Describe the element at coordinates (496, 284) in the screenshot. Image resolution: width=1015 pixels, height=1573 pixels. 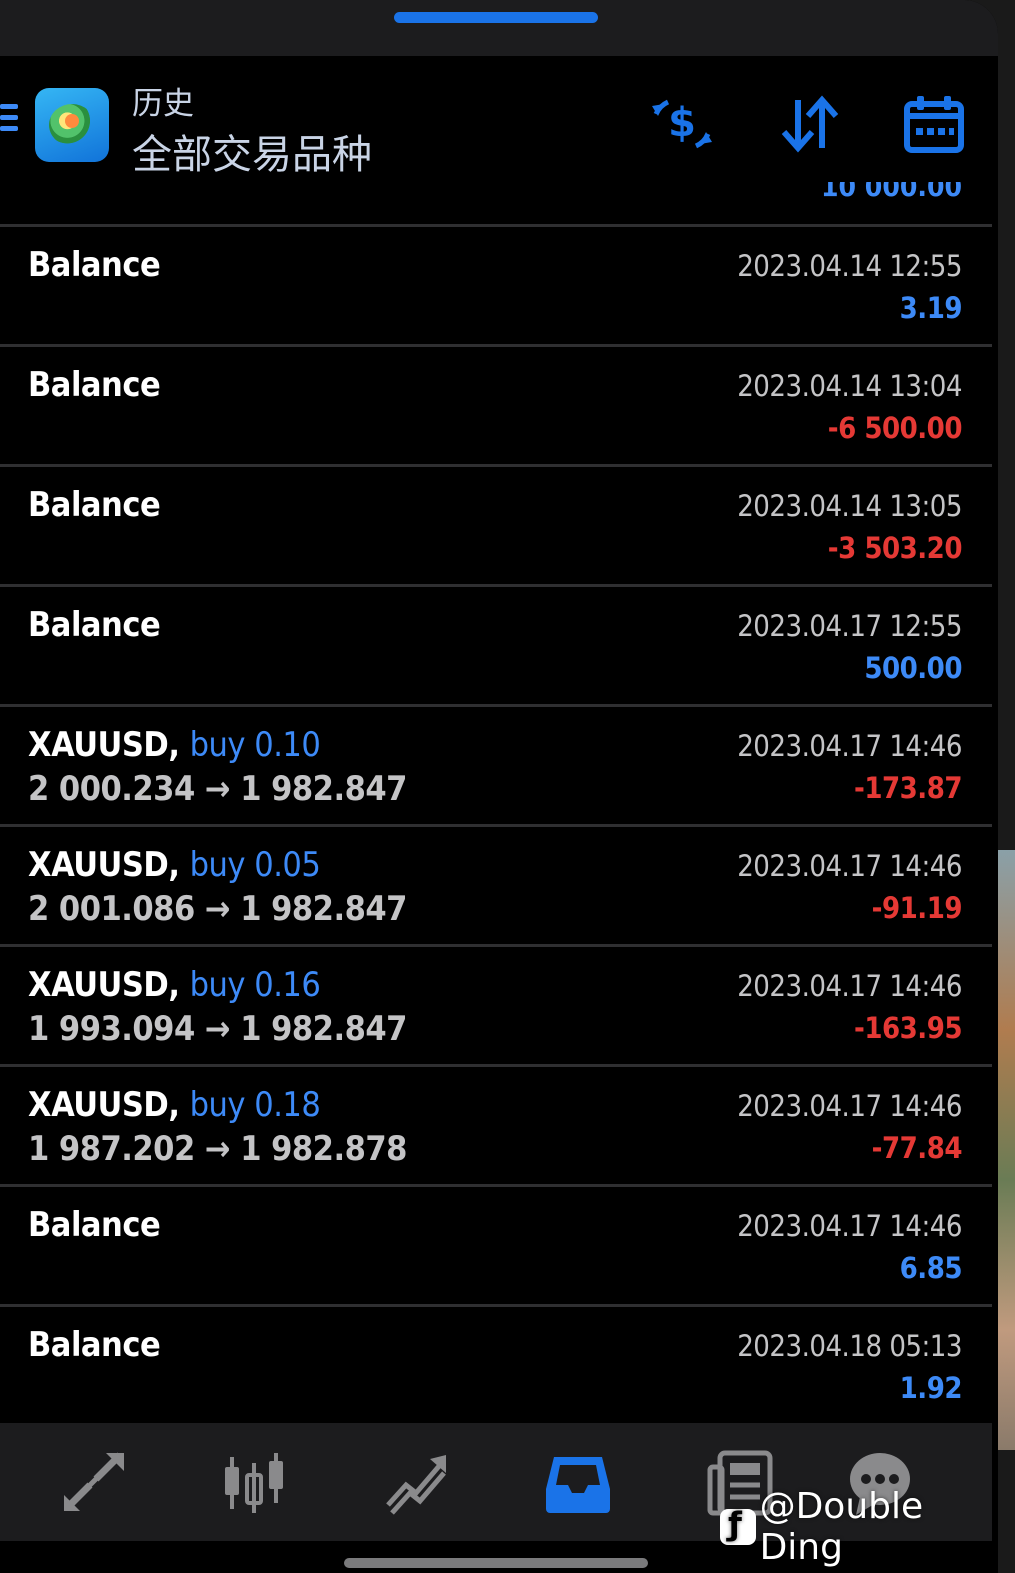
I see `list-item: Balance 2023.04.14 12:55 3.19` at that location.